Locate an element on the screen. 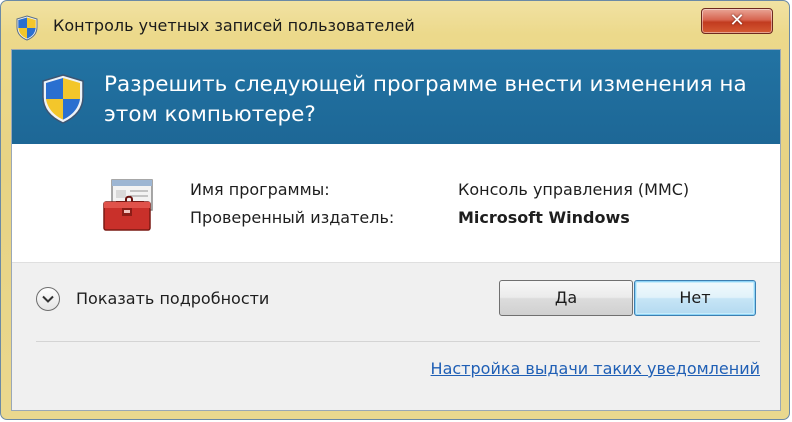 This screenshot has width=792, height=422. title-bar: Контроль учетных записей пользователей ✕ is located at coordinates (395, 25).